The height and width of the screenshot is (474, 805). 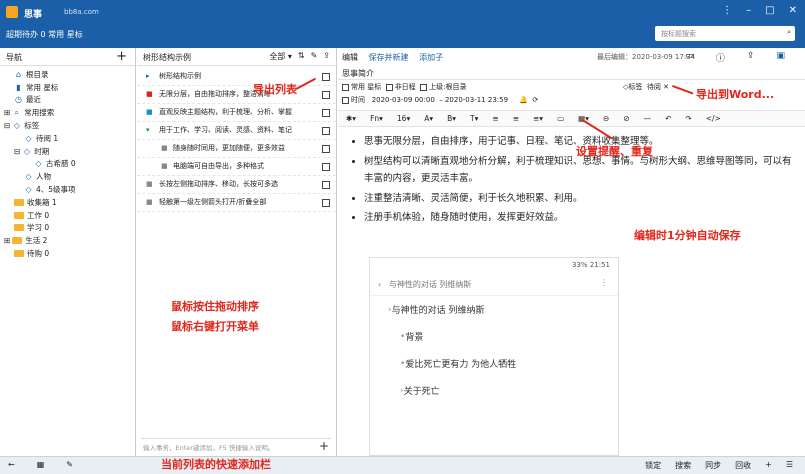 I want to click on nav-item: ⌂ 根目录, so click(x=67, y=74).